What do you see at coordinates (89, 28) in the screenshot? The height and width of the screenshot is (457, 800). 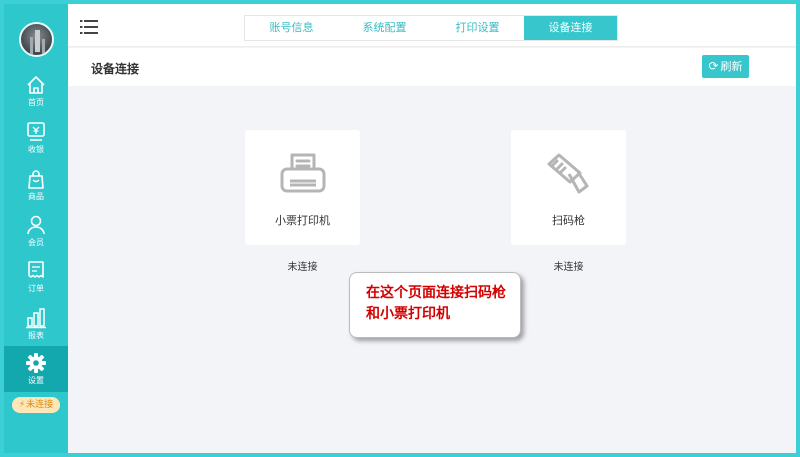 I see `menu-icon` at bounding box center [89, 28].